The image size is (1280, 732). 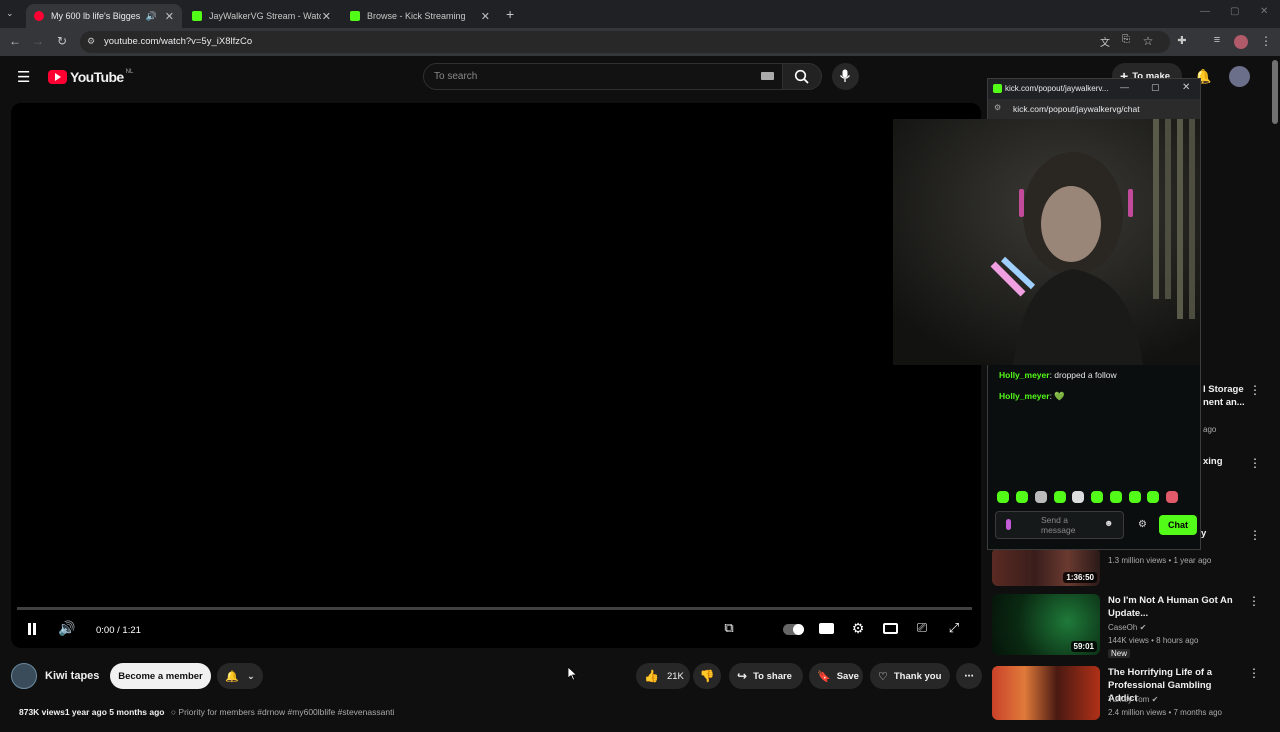 I want to click on chat-message: Holly_meyer: 💚, so click(x=1032, y=396).